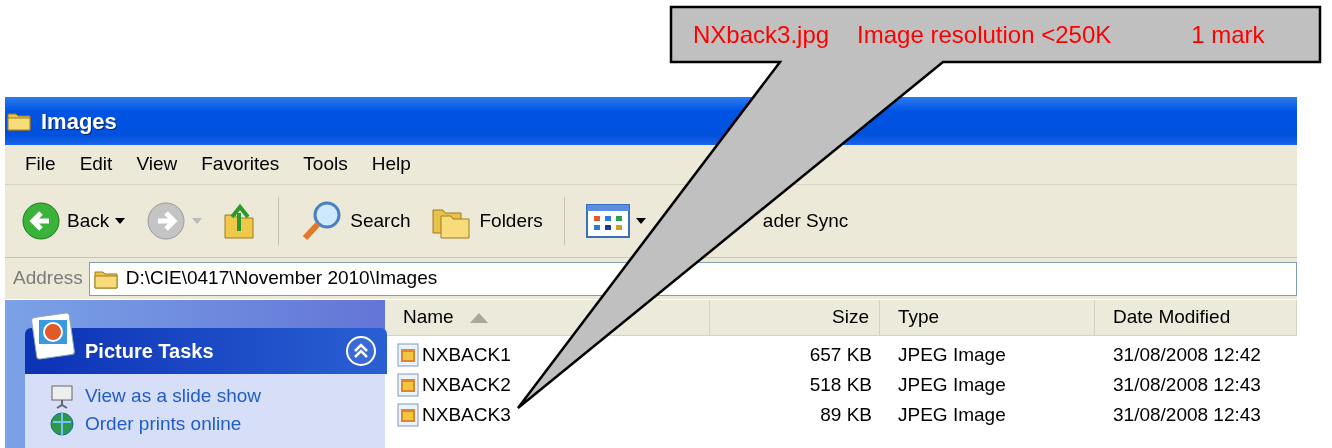 This screenshot has width=1332, height=448. I want to click on menu-item: File, so click(40, 164).